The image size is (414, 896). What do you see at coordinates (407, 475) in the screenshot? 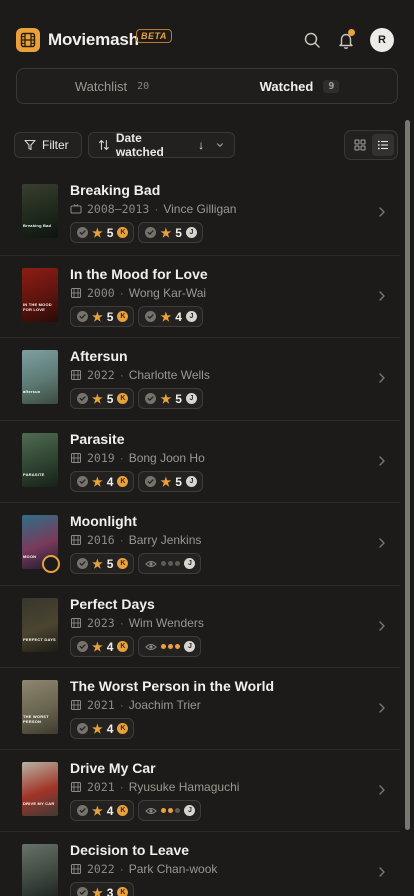
I see `scrollbar` at bounding box center [407, 475].